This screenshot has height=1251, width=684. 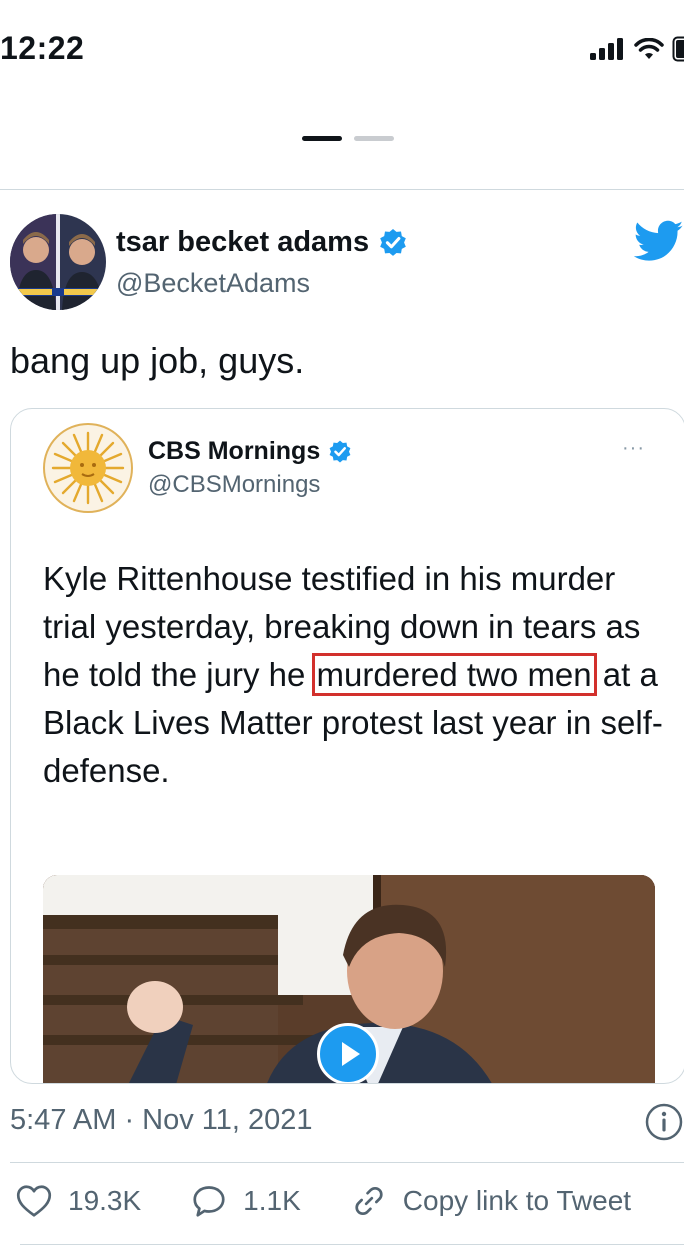 I want to click on page-dot-active, so click(x=322, y=138).